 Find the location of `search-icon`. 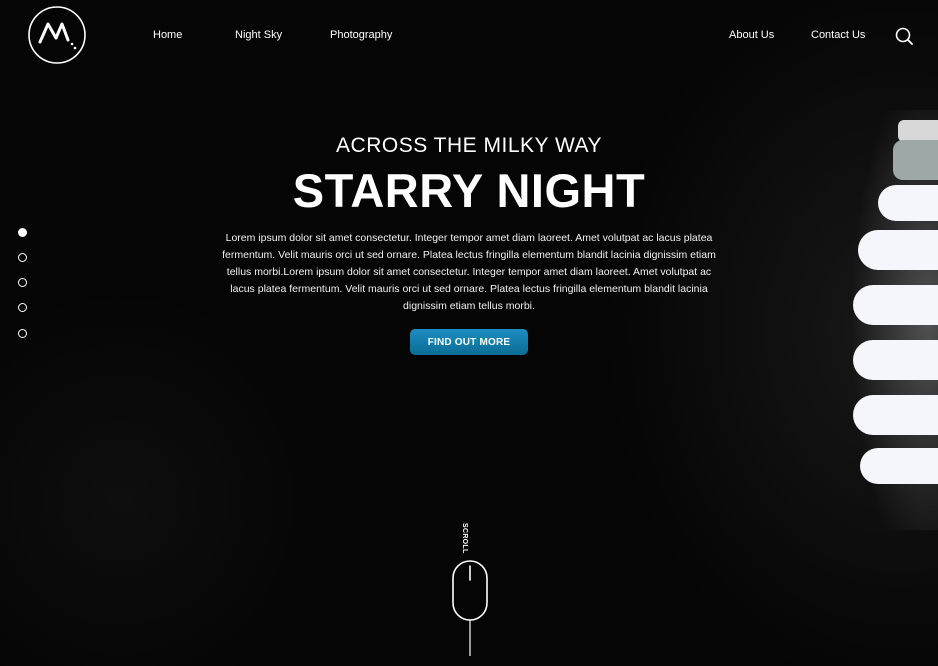

search-icon is located at coordinates (904, 36).